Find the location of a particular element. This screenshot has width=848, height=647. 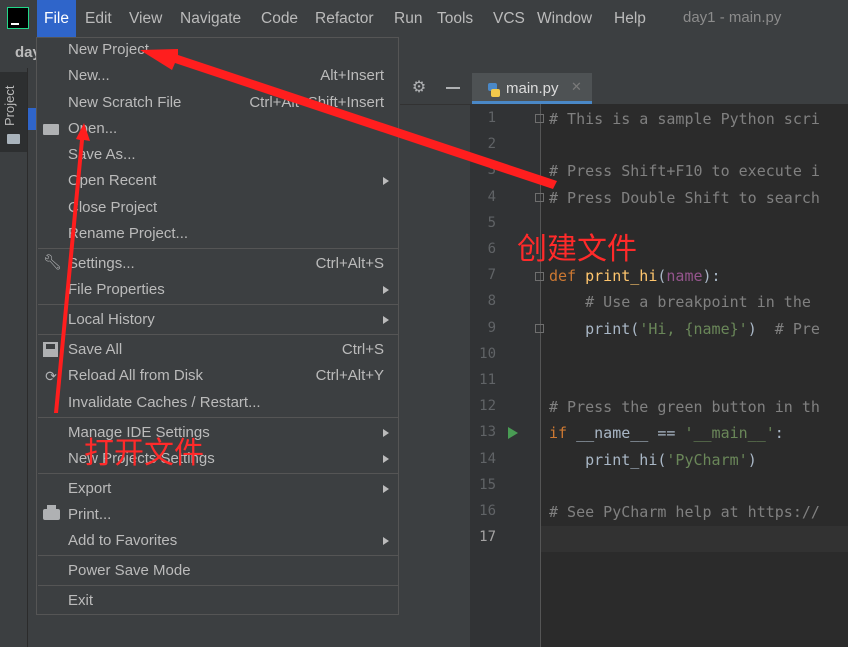

annotation-arrow-open is located at coordinates (72, 268).